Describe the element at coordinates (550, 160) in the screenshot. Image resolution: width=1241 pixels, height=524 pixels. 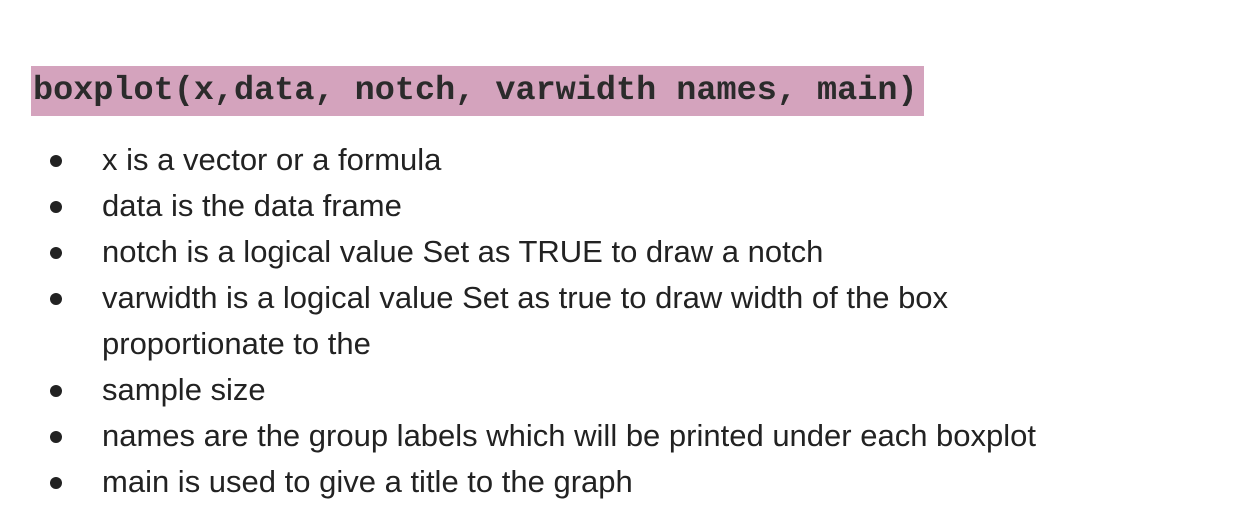
I see `list-item: x is a vector or a formula` at that location.